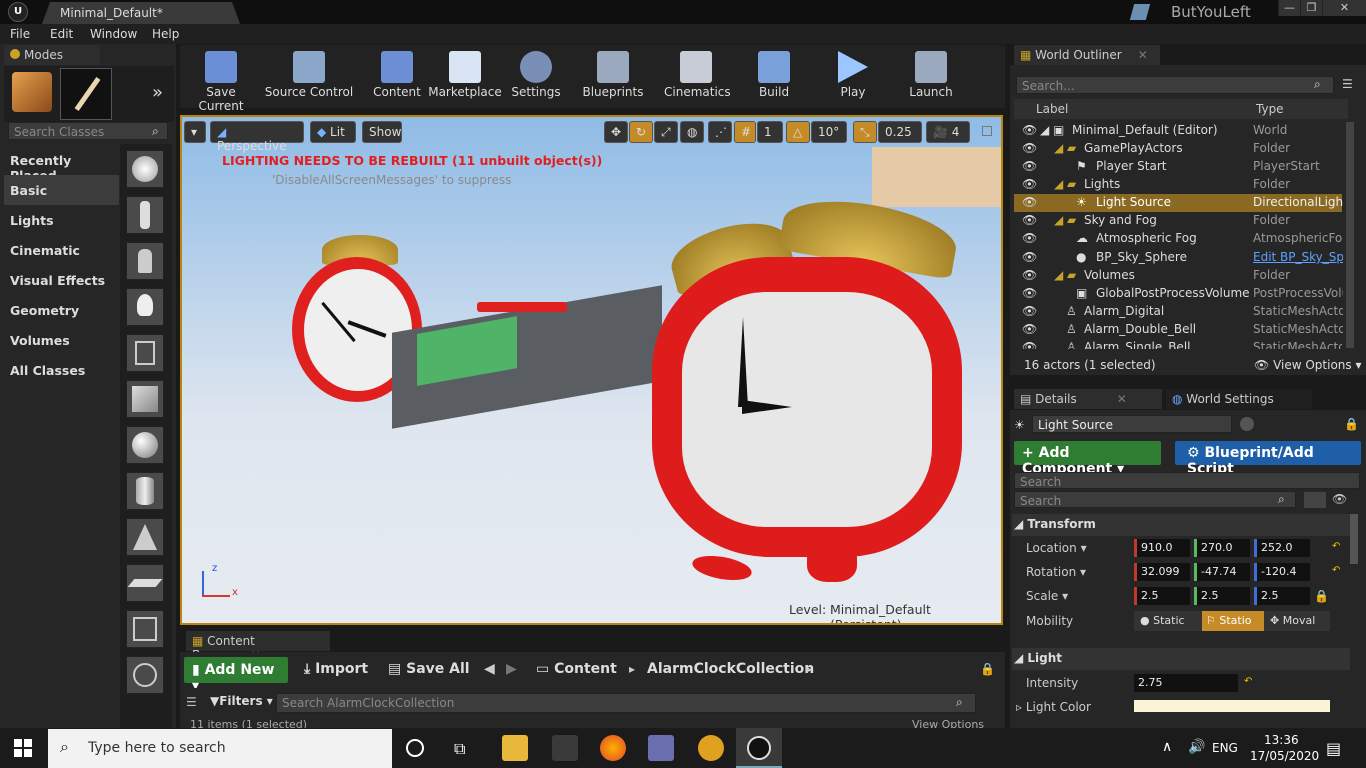  What do you see at coordinates (1178, 276) in the screenshot?
I see `outliner-row: 👁 ◢ ▰ Volumes Folder` at bounding box center [1178, 276].